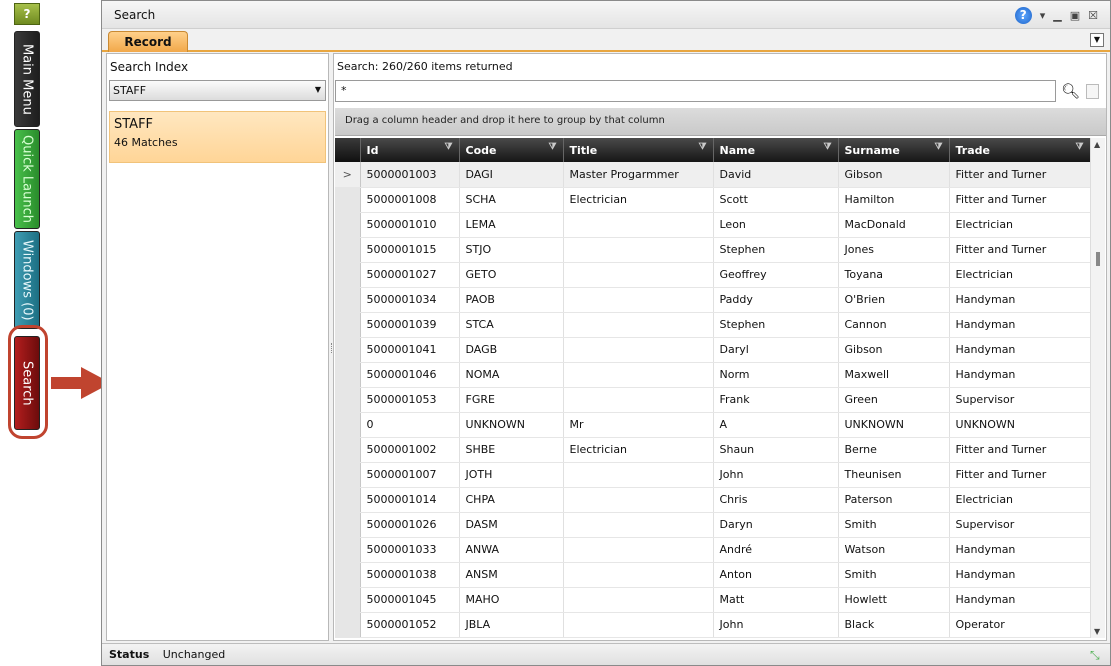 The height and width of the screenshot is (666, 1111). I want to click on table-cell: JOTH, so click(511, 475).